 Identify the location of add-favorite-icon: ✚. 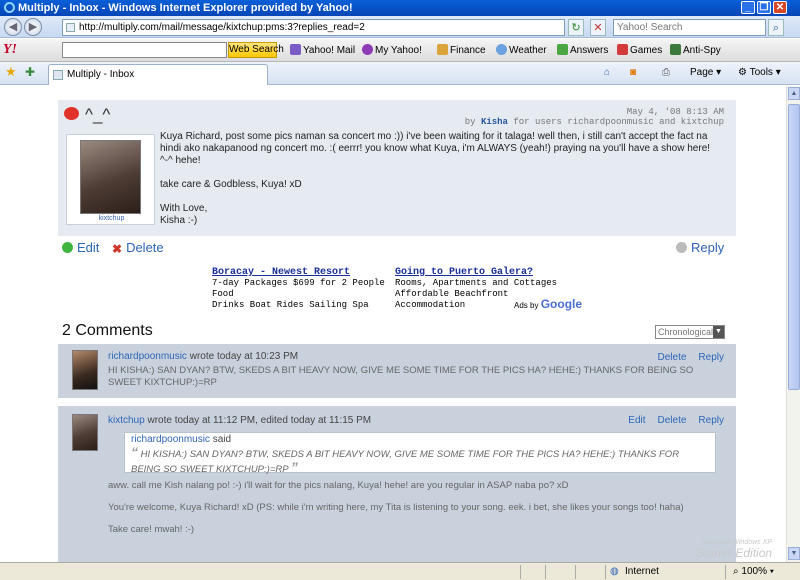
(30, 72).